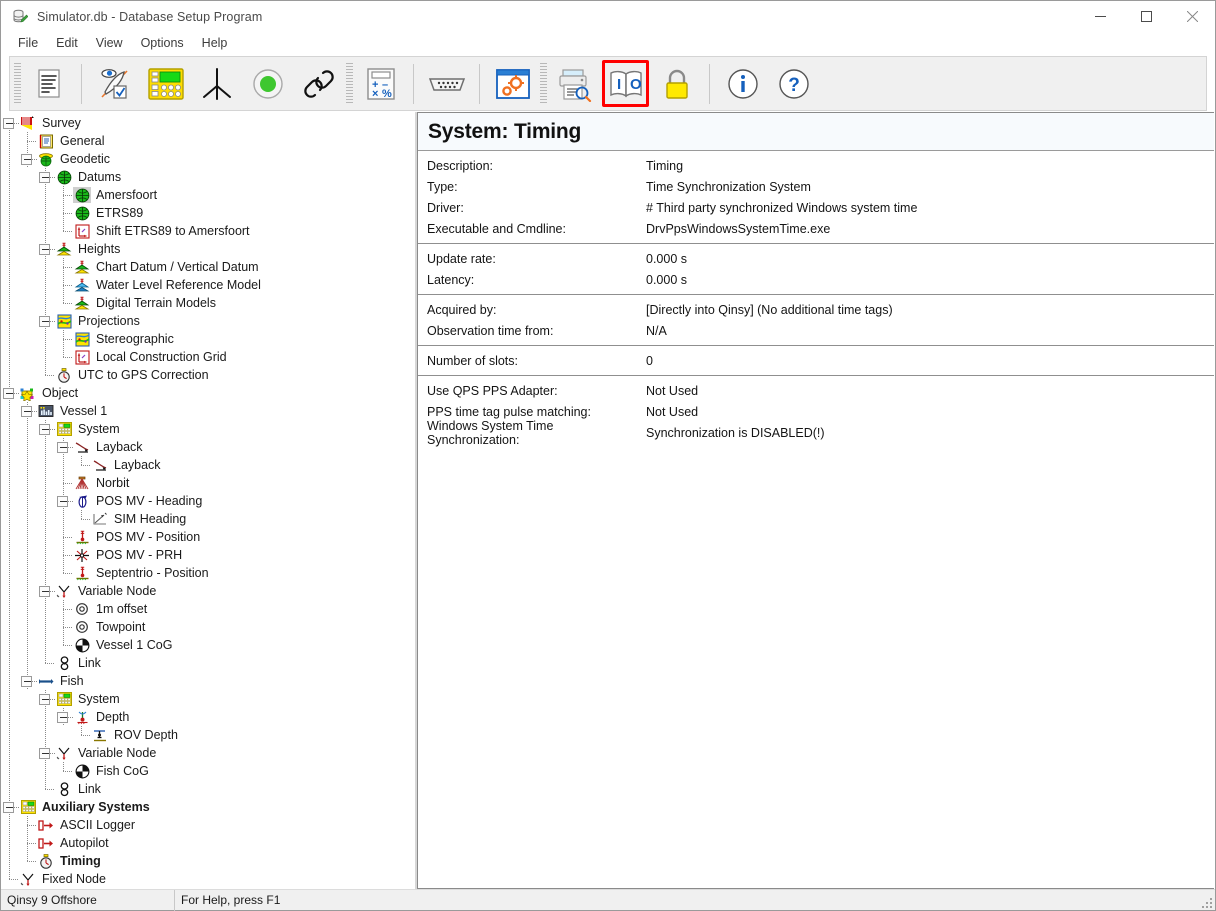 This screenshot has width=1216, height=911. I want to click on tree-item-rov-depth: ROV Depth, so click(208, 735).